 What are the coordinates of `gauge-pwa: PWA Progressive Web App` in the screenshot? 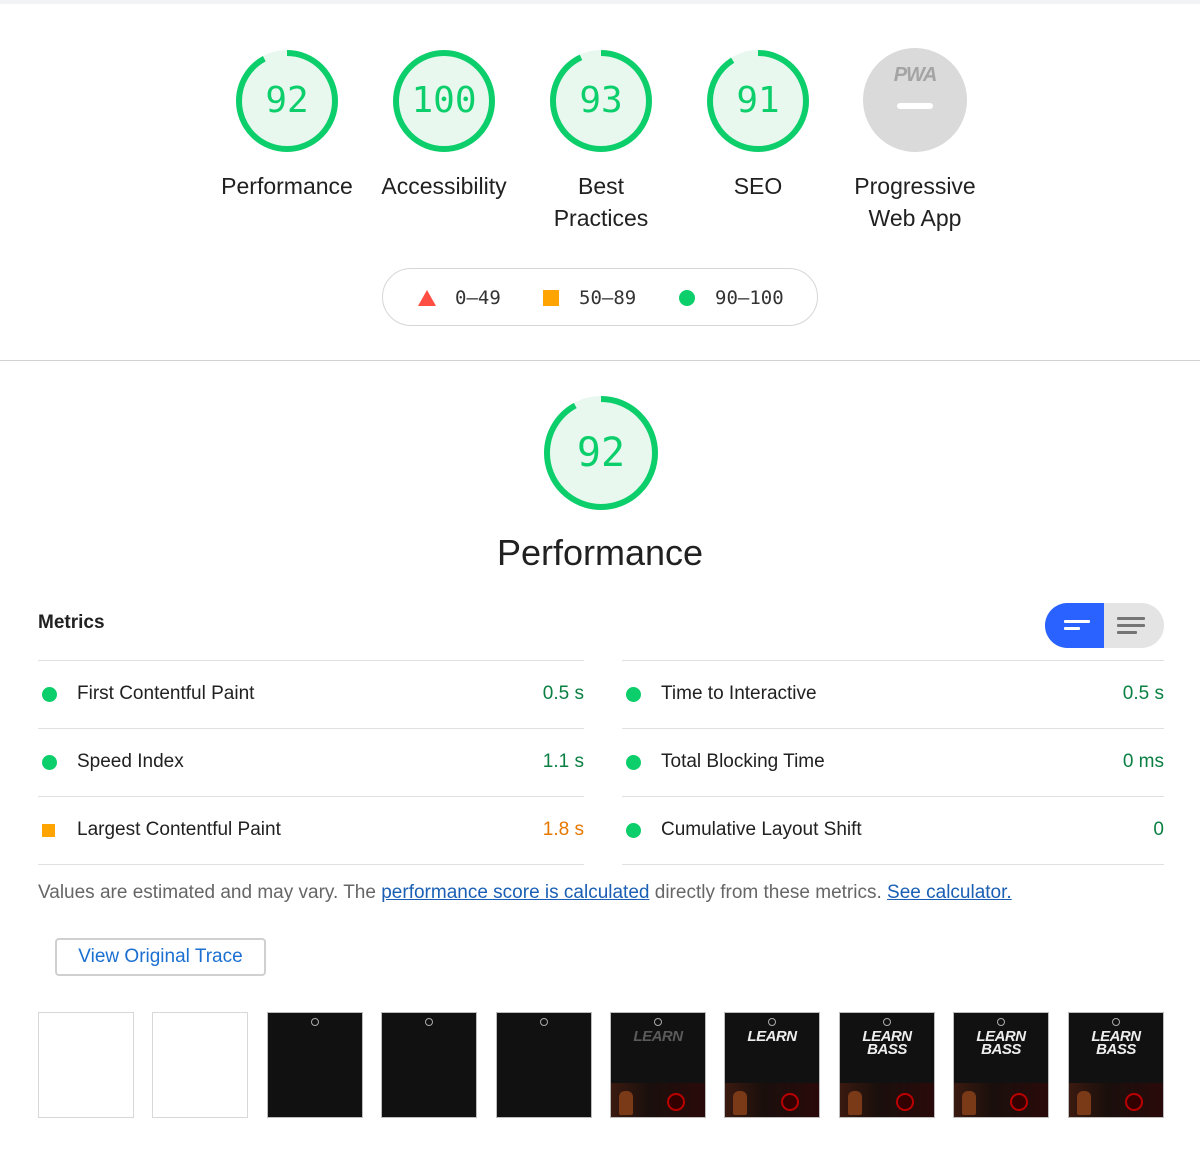 It's located at (915, 141).